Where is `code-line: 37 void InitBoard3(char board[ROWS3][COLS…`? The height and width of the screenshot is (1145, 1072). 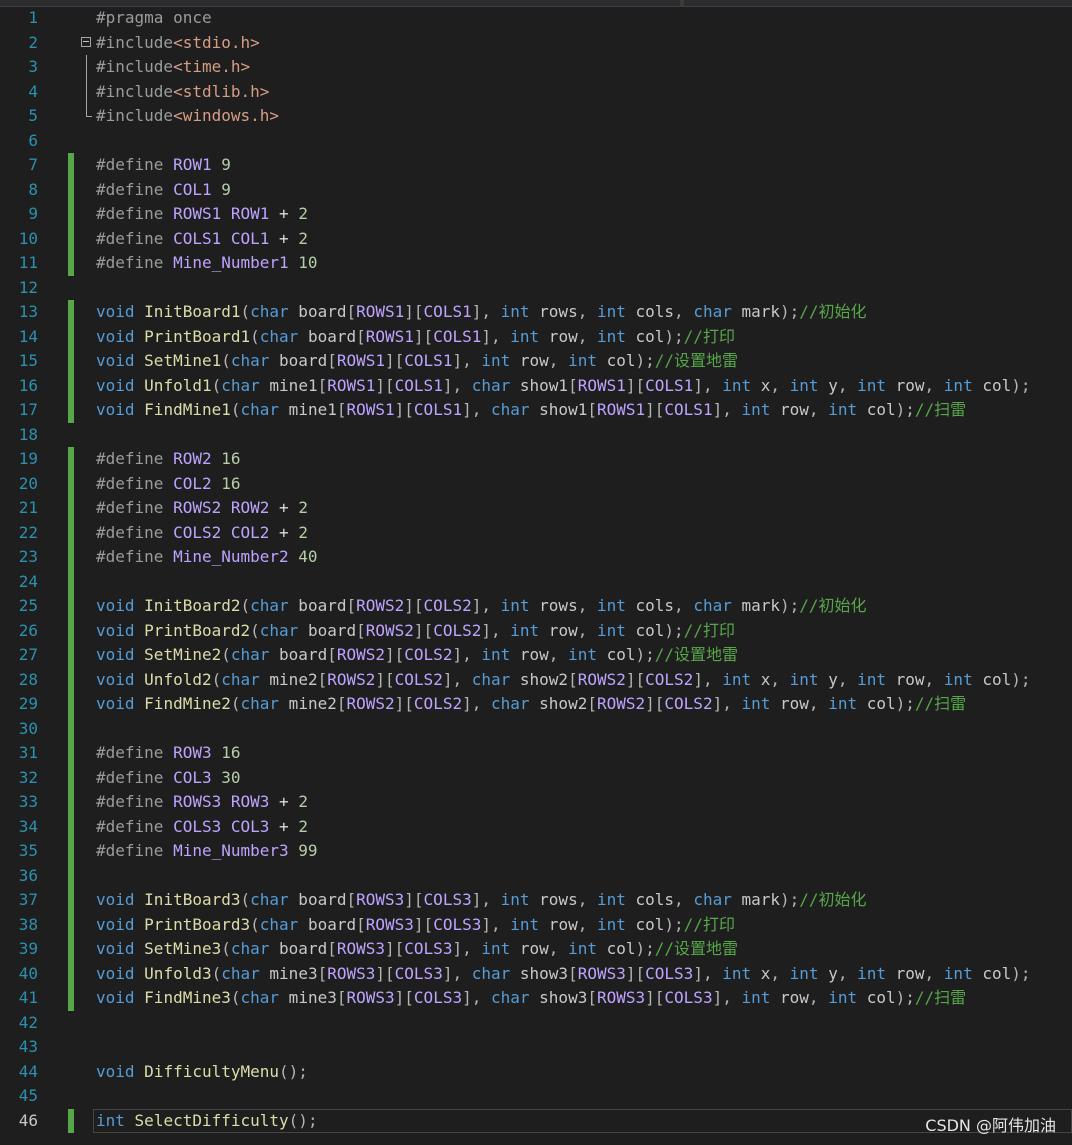 code-line: 37 void InitBoard3(char board[ROWS3][COLS… is located at coordinates (536, 900).